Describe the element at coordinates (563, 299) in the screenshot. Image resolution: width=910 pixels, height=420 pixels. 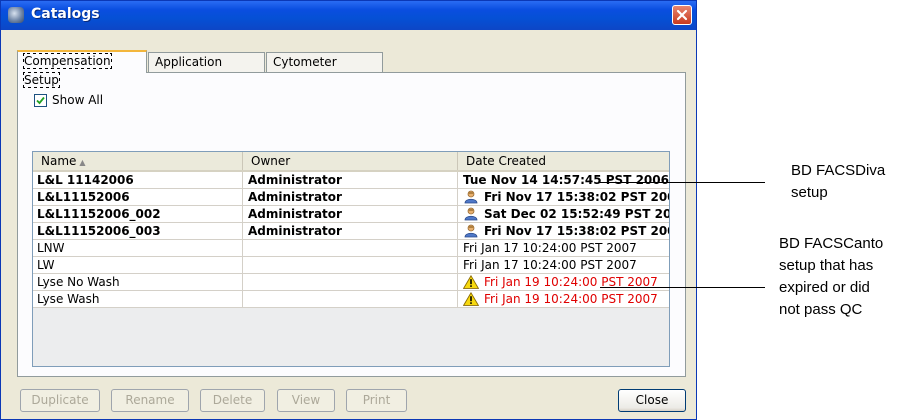
I see `cell-date-created: Fri Jan 19 10:24:00 PST 2007` at that location.